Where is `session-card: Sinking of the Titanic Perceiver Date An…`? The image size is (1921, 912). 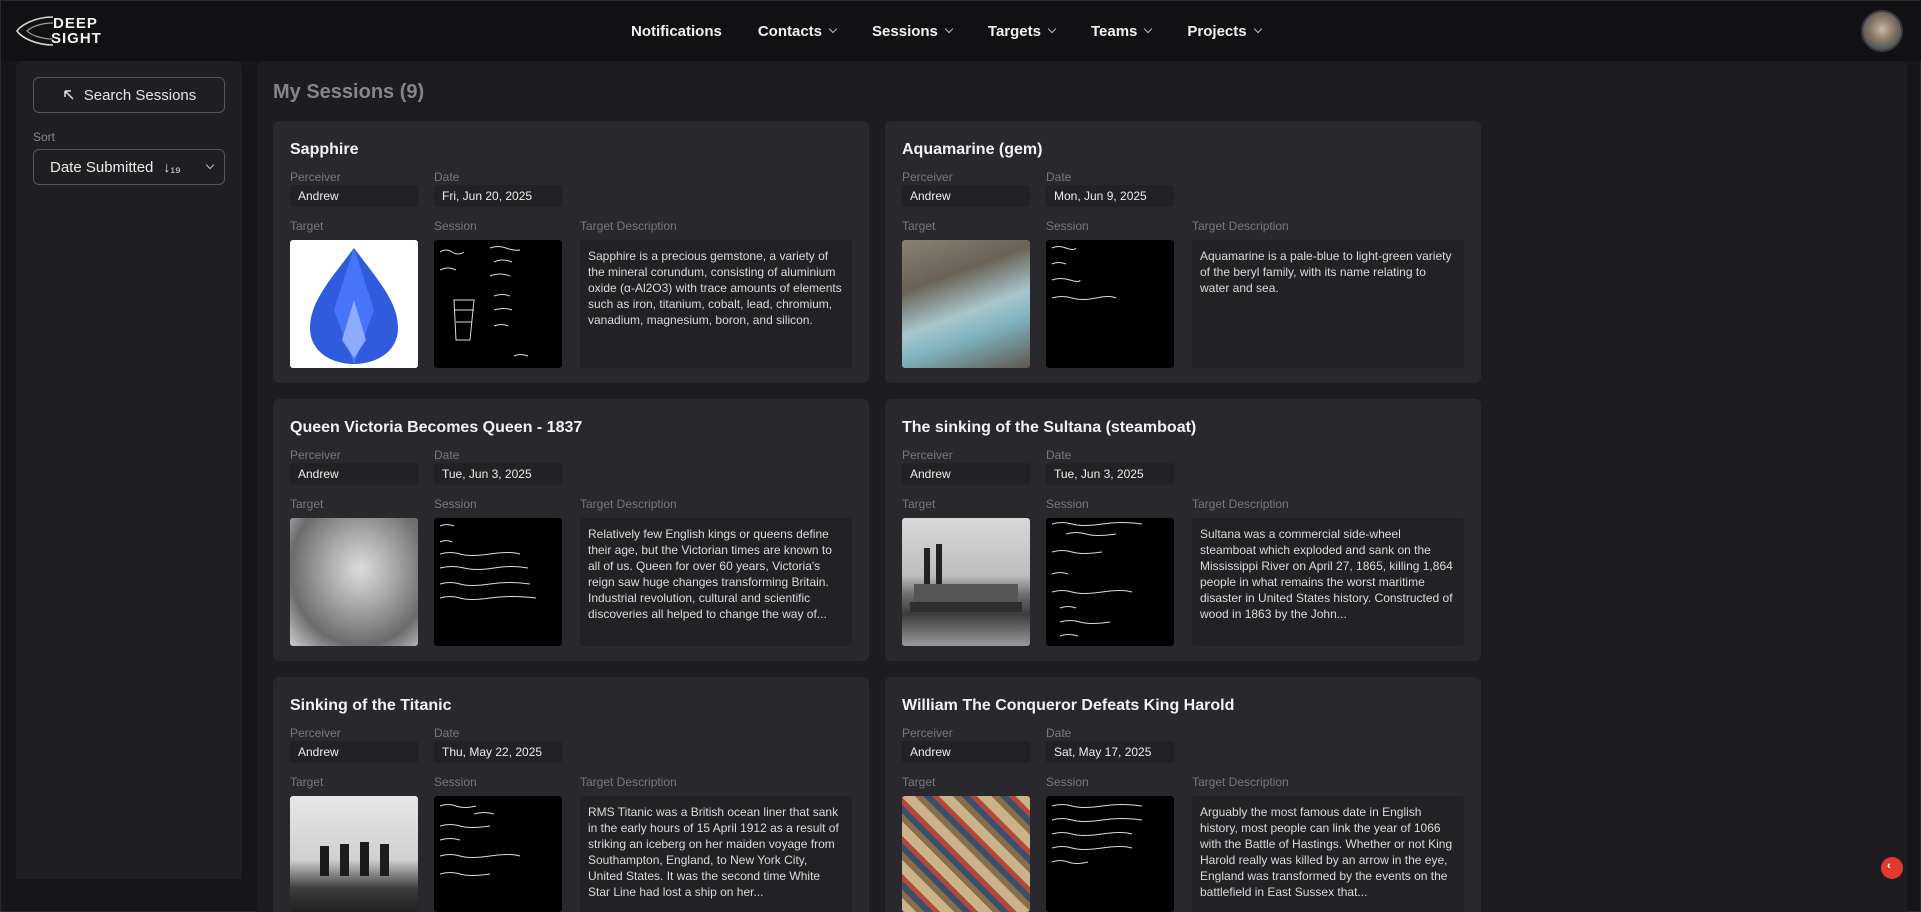
session-card: Sinking of the Titanic Perceiver Date An… is located at coordinates (571, 794).